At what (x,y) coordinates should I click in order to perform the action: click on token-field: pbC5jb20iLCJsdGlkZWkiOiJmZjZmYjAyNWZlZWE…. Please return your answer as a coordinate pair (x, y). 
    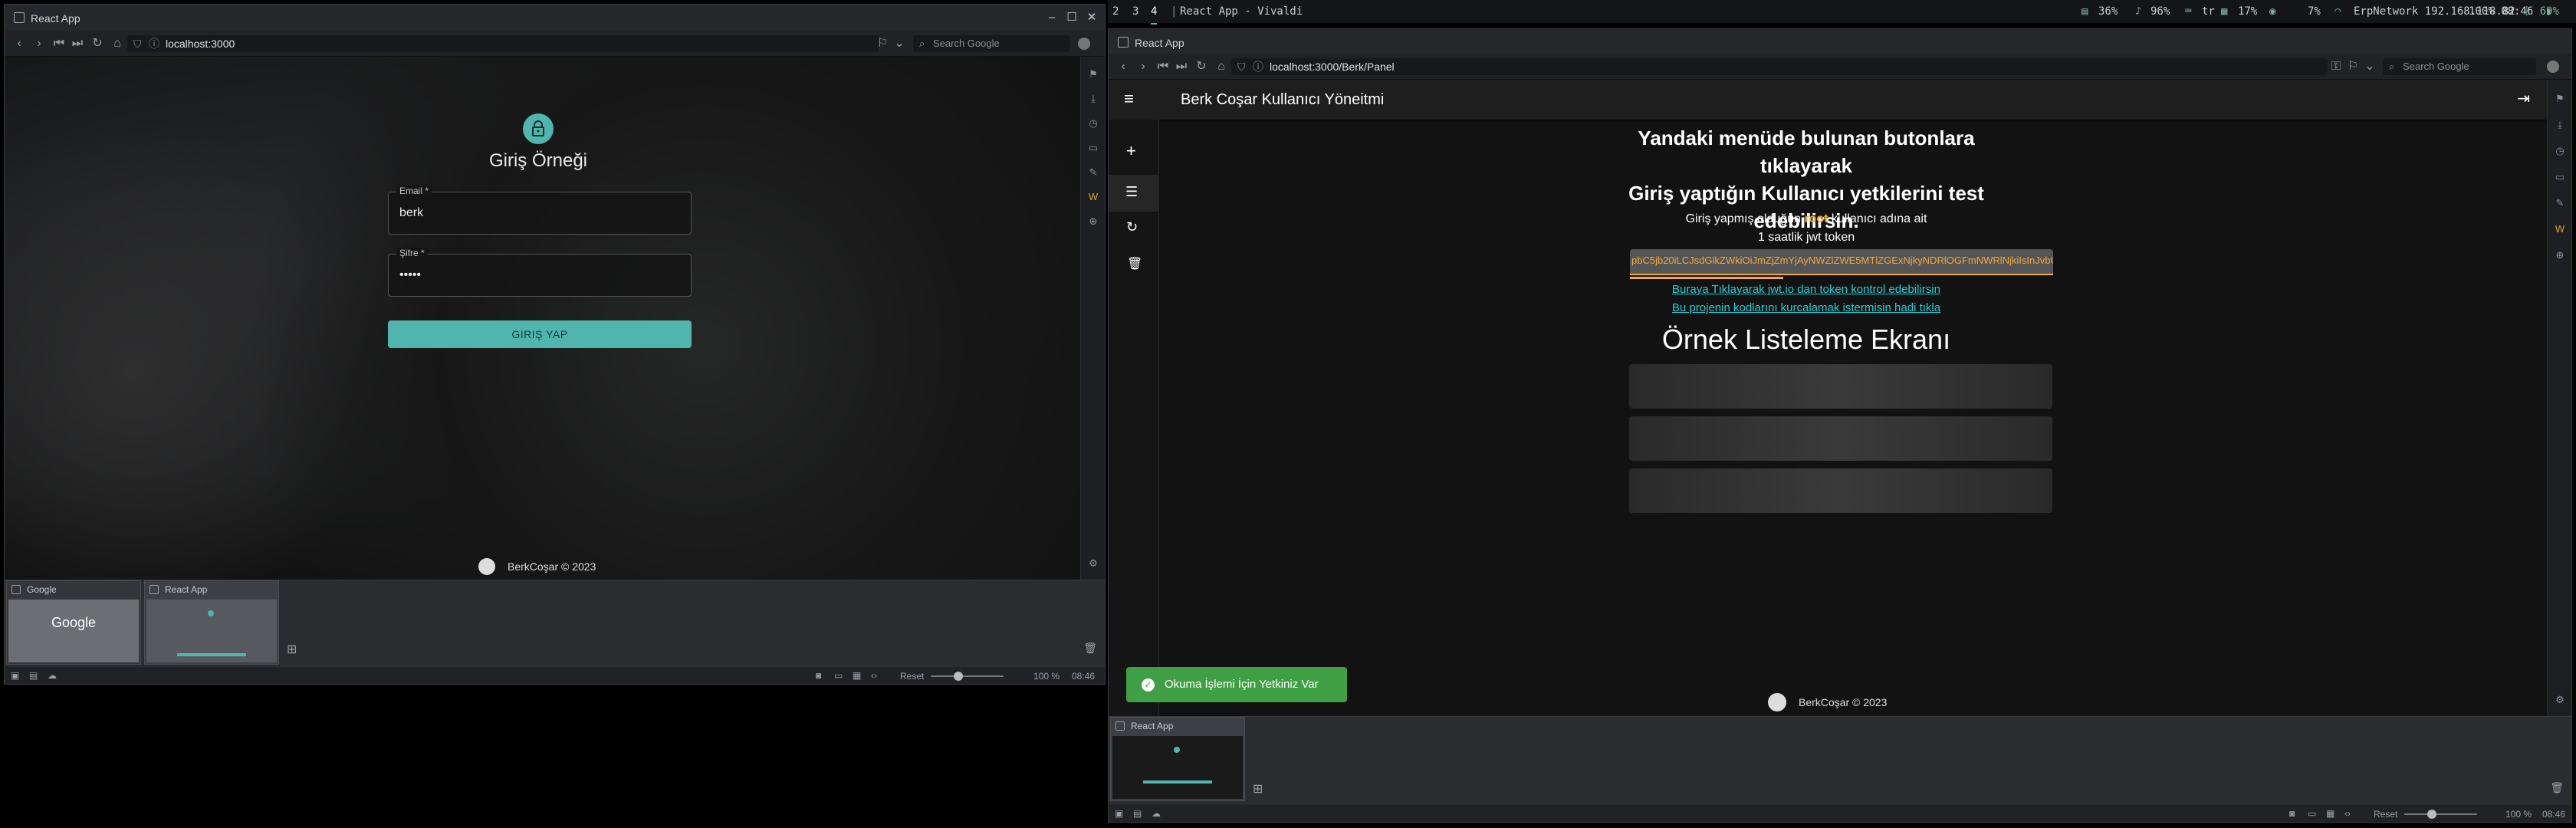
    Looking at the image, I should click on (1842, 262).